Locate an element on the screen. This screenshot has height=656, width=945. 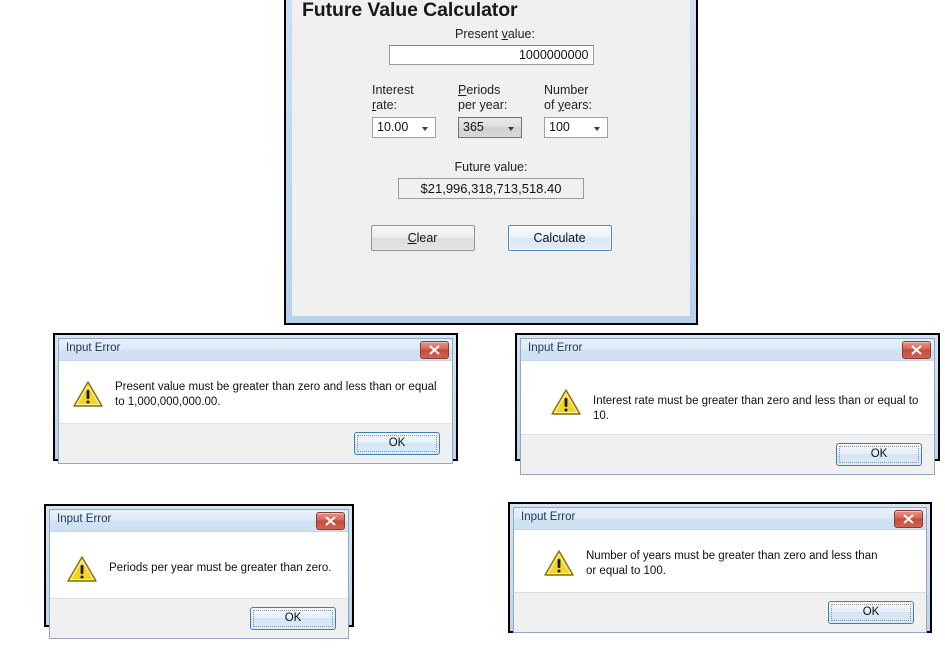
present-value-input: 1000000000 is located at coordinates (491, 55).